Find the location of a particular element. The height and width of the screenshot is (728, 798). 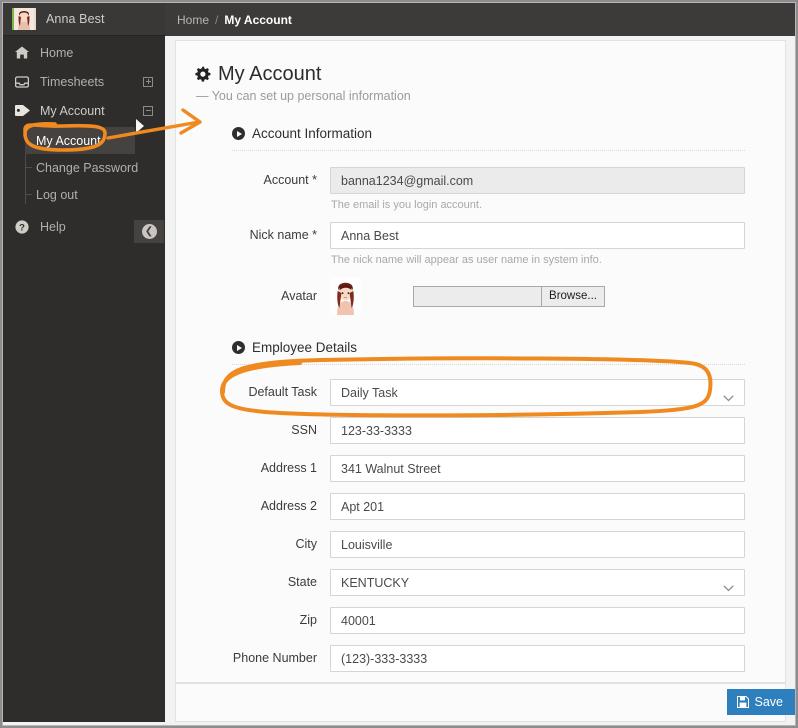

tag-icon is located at coordinates (25, 110).